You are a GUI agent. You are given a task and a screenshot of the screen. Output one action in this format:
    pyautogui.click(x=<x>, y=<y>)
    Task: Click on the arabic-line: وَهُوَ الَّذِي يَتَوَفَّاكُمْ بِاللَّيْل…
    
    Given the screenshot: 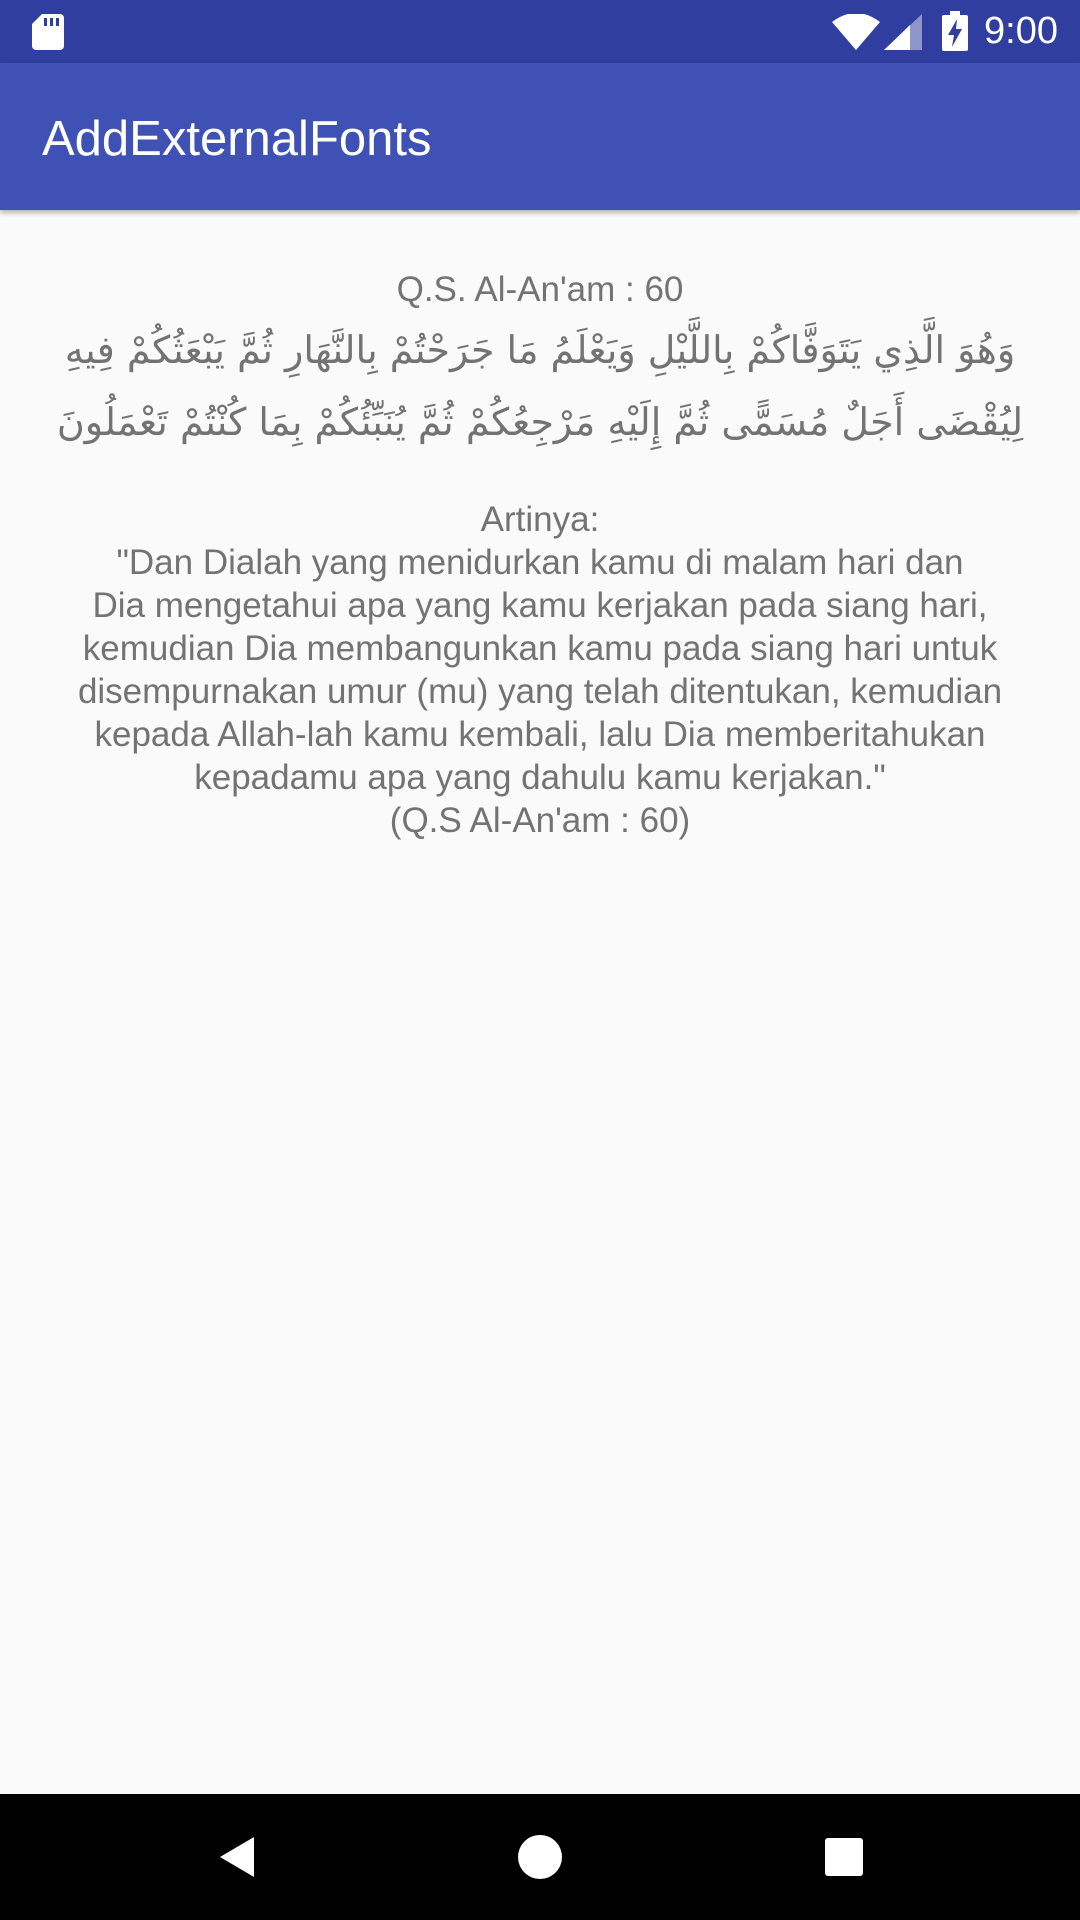 What is the action you would take?
    pyautogui.click(x=540, y=350)
    